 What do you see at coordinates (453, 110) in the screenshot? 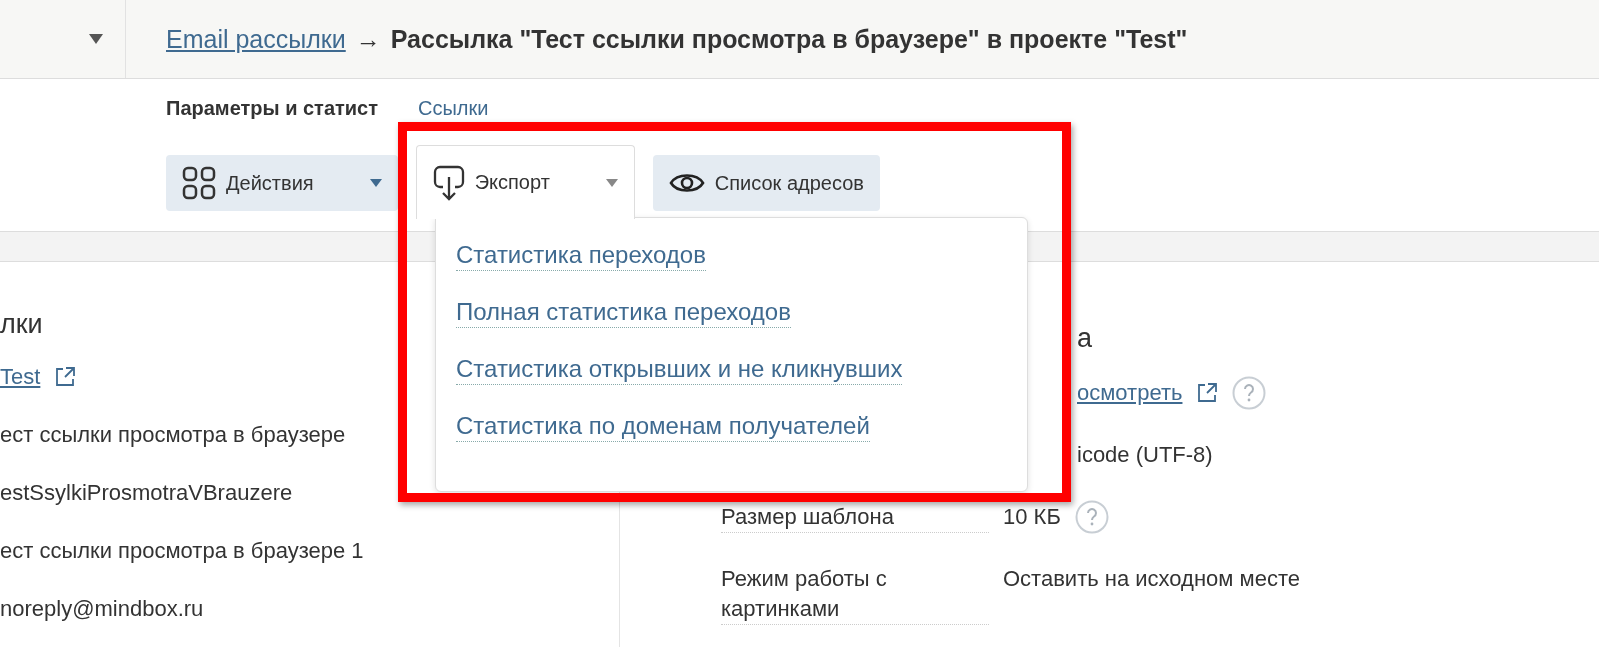
I see `tab: Ссылки` at bounding box center [453, 110].